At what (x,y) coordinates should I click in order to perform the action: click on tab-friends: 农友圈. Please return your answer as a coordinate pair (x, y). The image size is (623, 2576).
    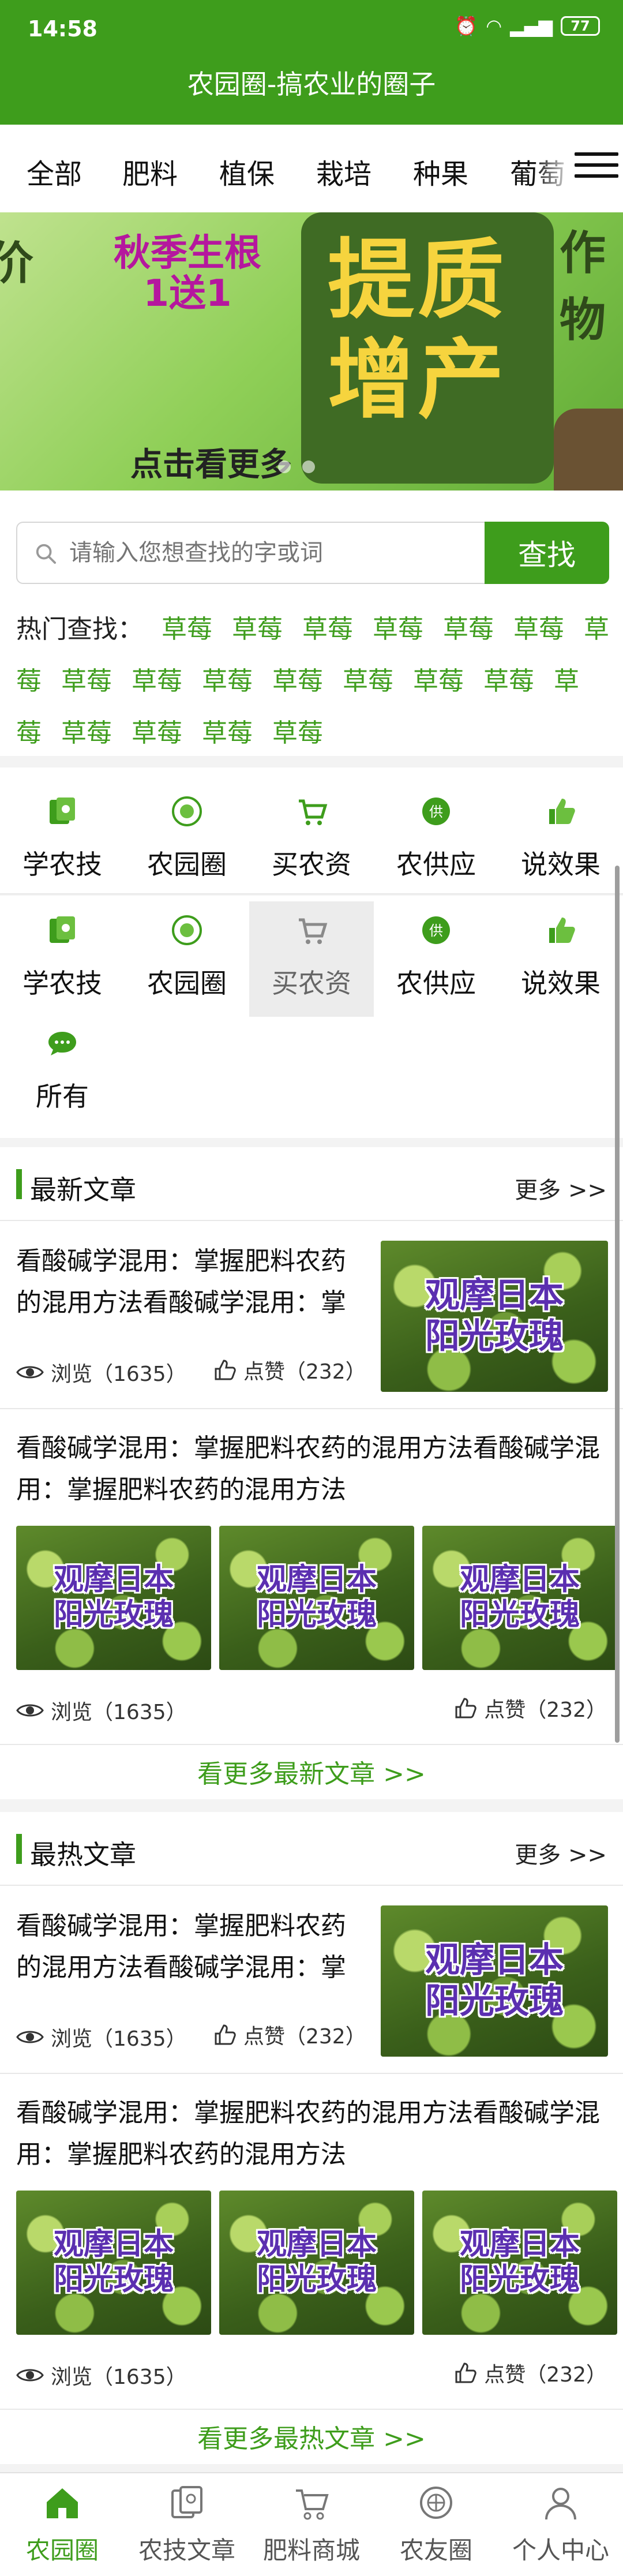
    Looking at the image, I should click on (436, 2525).